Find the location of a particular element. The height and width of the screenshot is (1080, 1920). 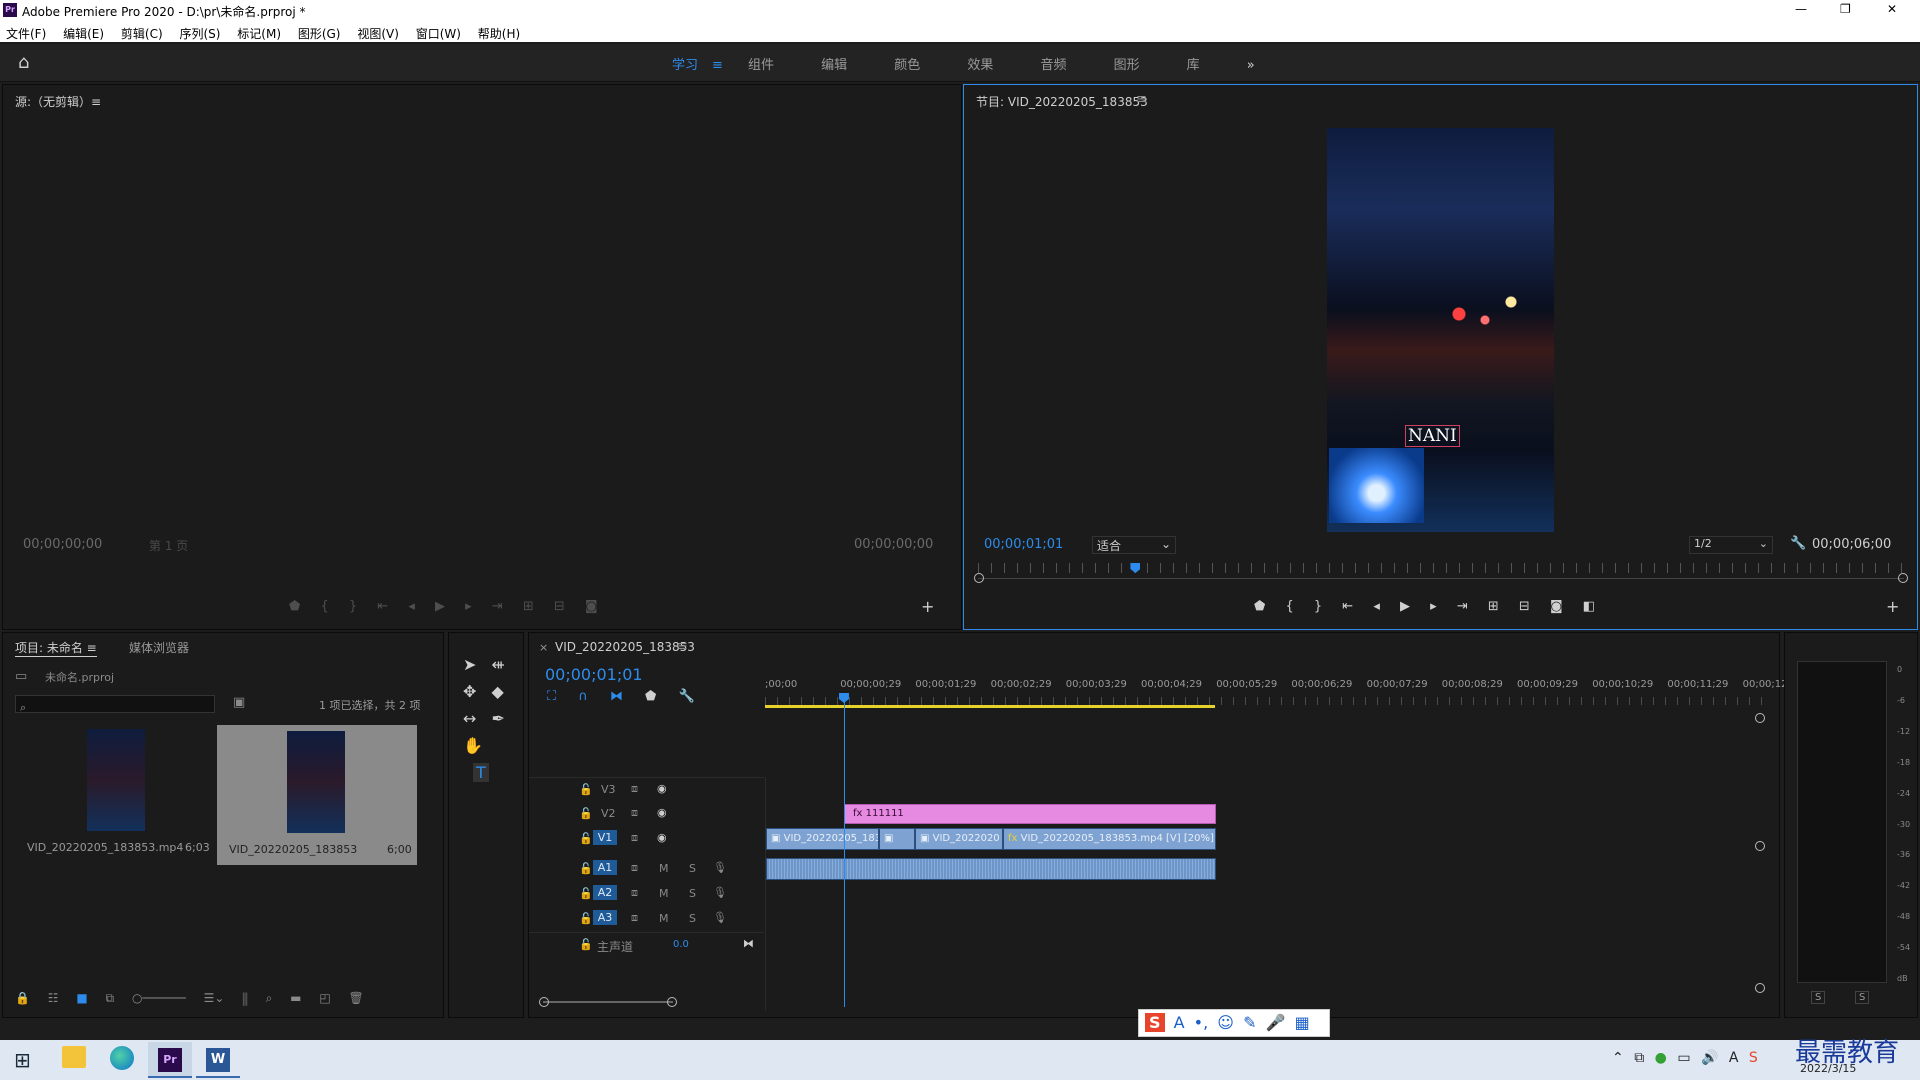

track-label: A3 is located at coordinates (605, 917).